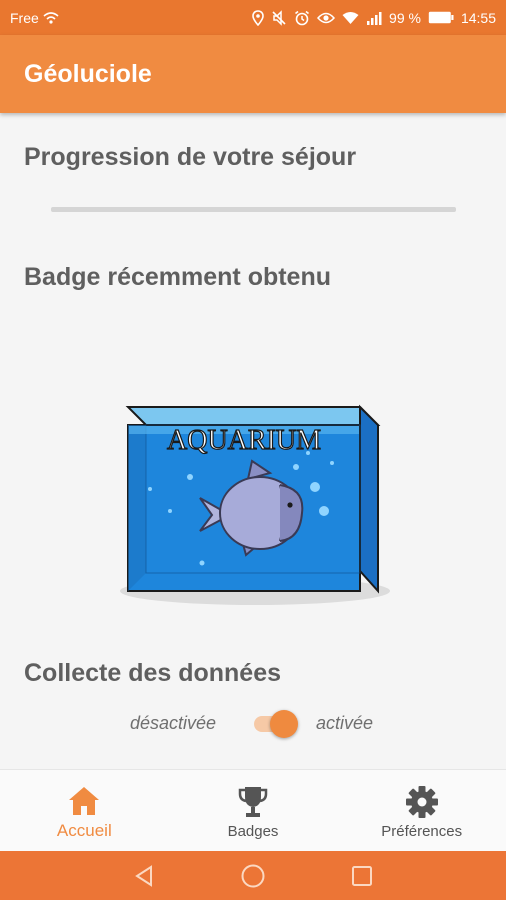 This screenshot has width=506, height=900. What do you see at coordinates (441, 17) in the screenshot?
I see `battery-icon` at bounding box center [441, 17].